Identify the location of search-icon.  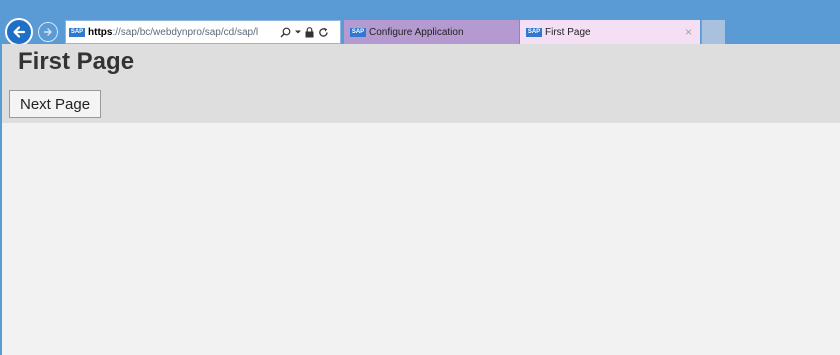
(285, 32).